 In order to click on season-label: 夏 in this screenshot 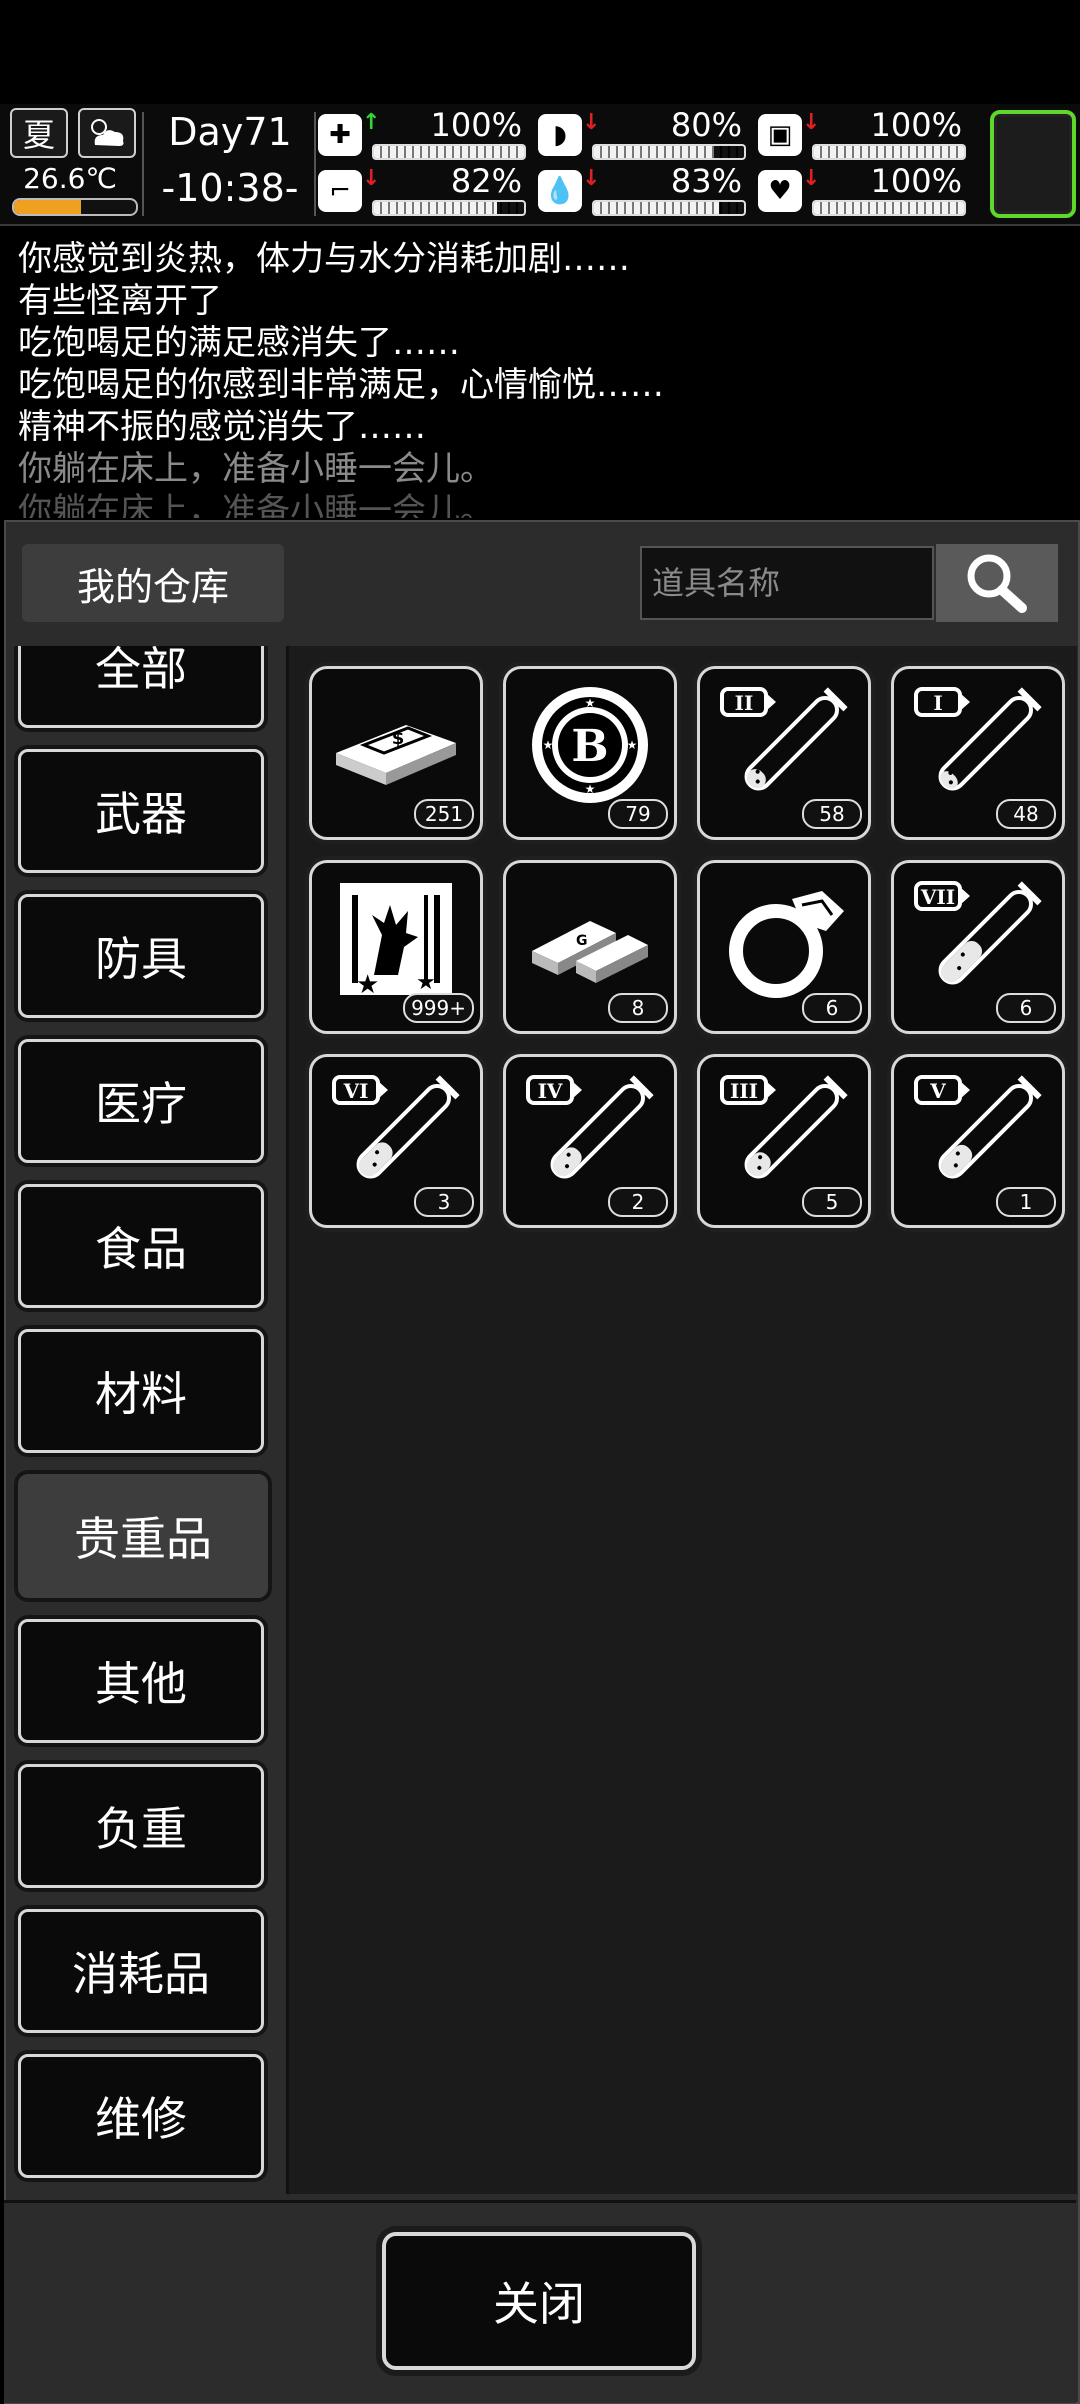, I will do `click(38, 135)`.